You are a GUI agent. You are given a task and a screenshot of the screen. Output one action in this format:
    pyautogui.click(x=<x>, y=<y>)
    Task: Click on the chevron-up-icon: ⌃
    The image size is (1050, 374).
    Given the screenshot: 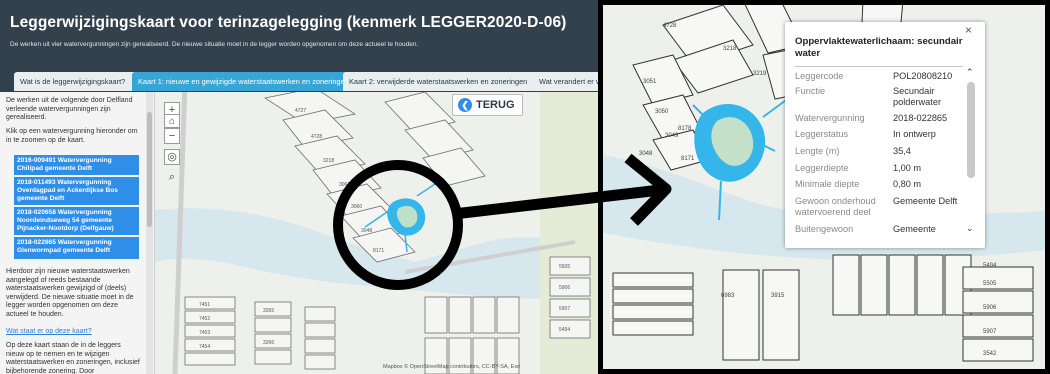 What is the action you would take?
    pyautogui.click(x=970, y=72)
    